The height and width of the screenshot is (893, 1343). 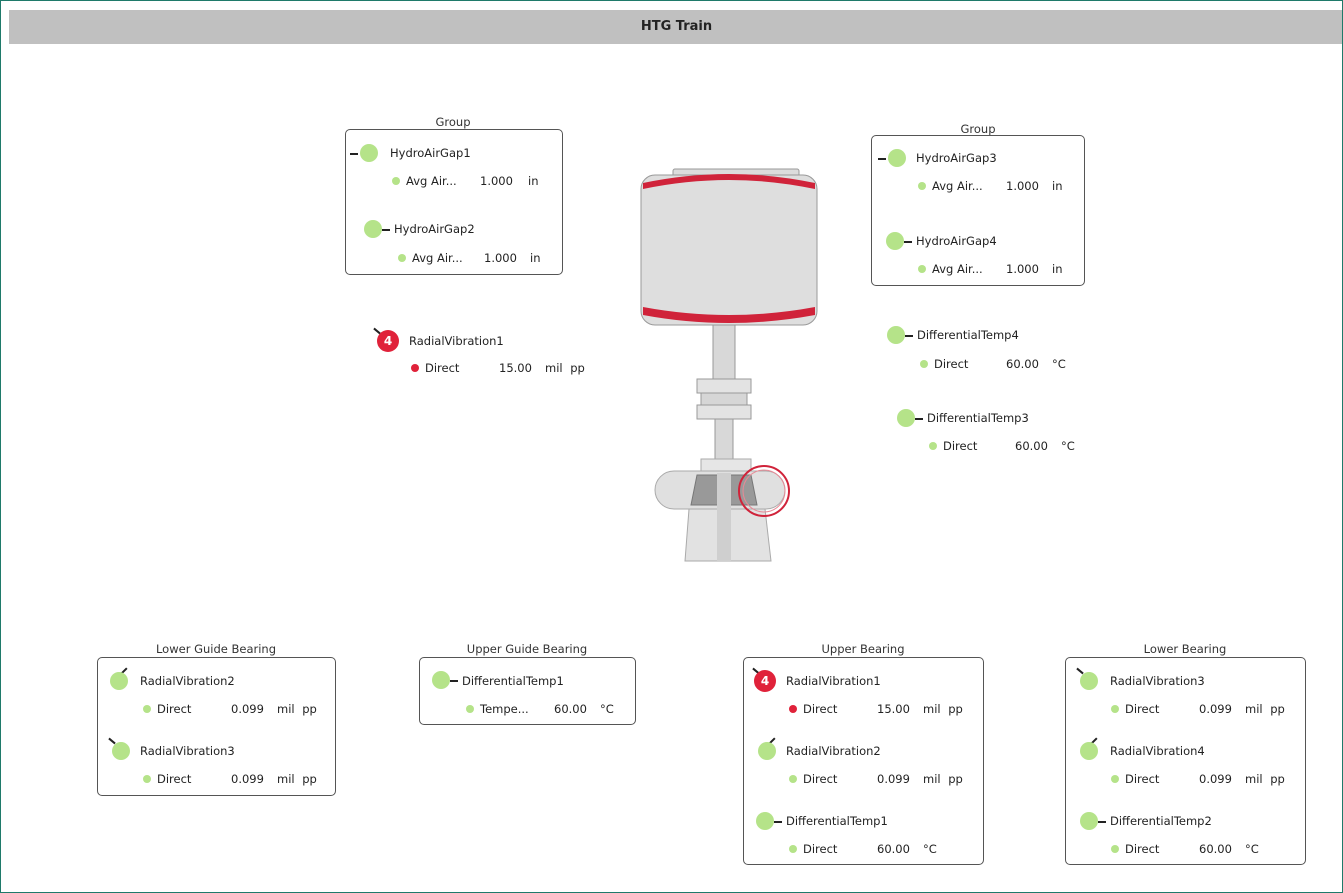 What do you see at coordinates (956, 158) in the screenshot?
I see `sensor-name: HydroAirGap3` at bounding box center [956, 158].